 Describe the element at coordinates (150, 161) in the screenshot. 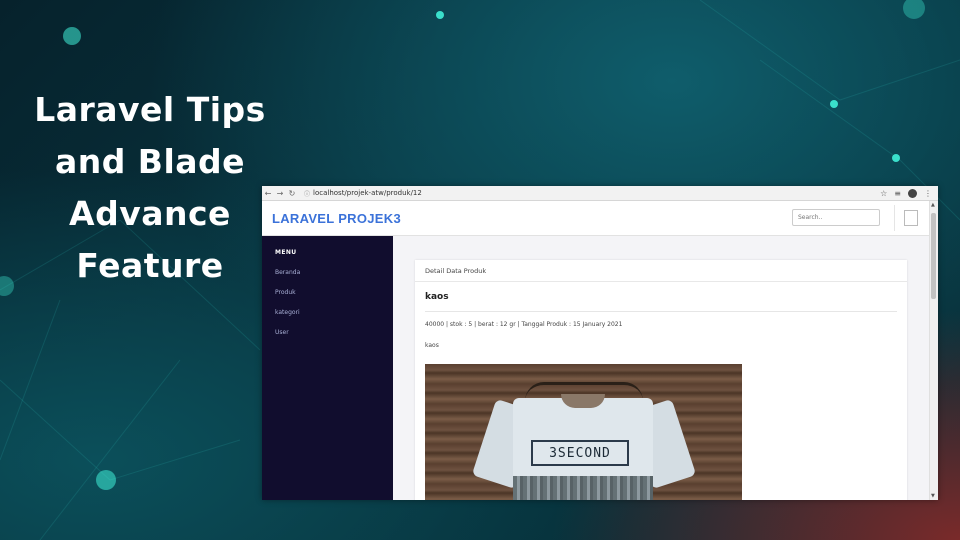

I see `slide-title-line: and Blade` at that location.